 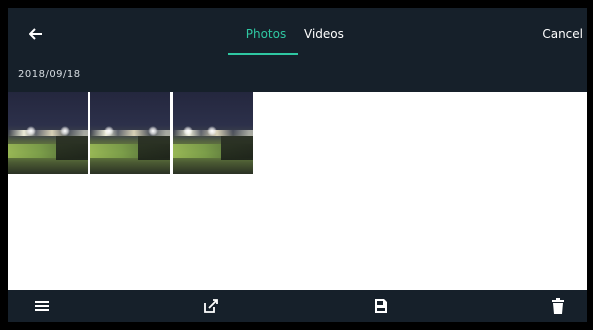 What do you see at coordinates (334, 34) in the screenshot?
I see `tab-videos: Videos` at bounding box center [334, 34].